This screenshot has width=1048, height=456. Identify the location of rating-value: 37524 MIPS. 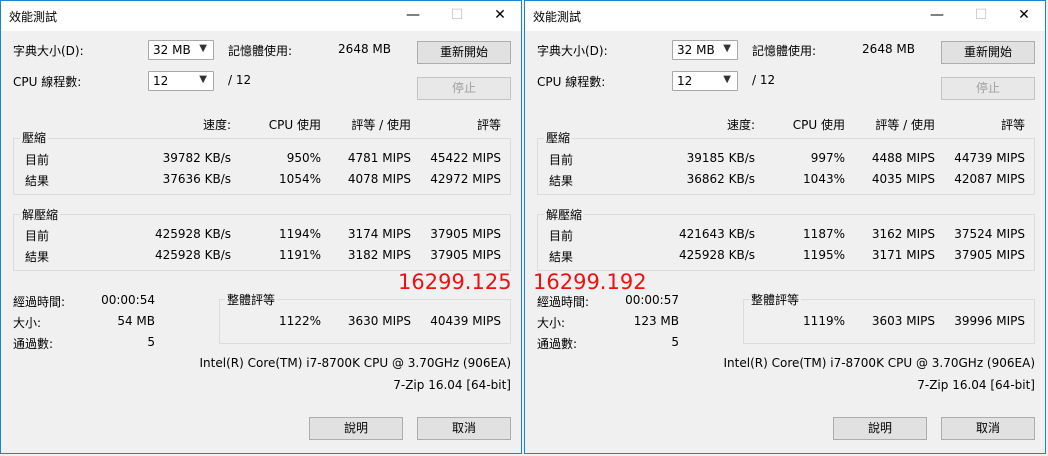
(989, 234).